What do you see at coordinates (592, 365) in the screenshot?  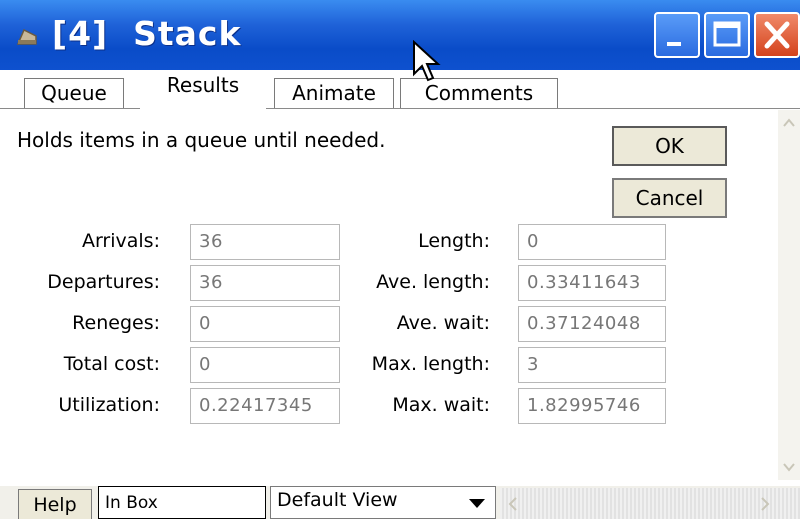 I see `max-length-value: 3` at bounding box center [592, 365].